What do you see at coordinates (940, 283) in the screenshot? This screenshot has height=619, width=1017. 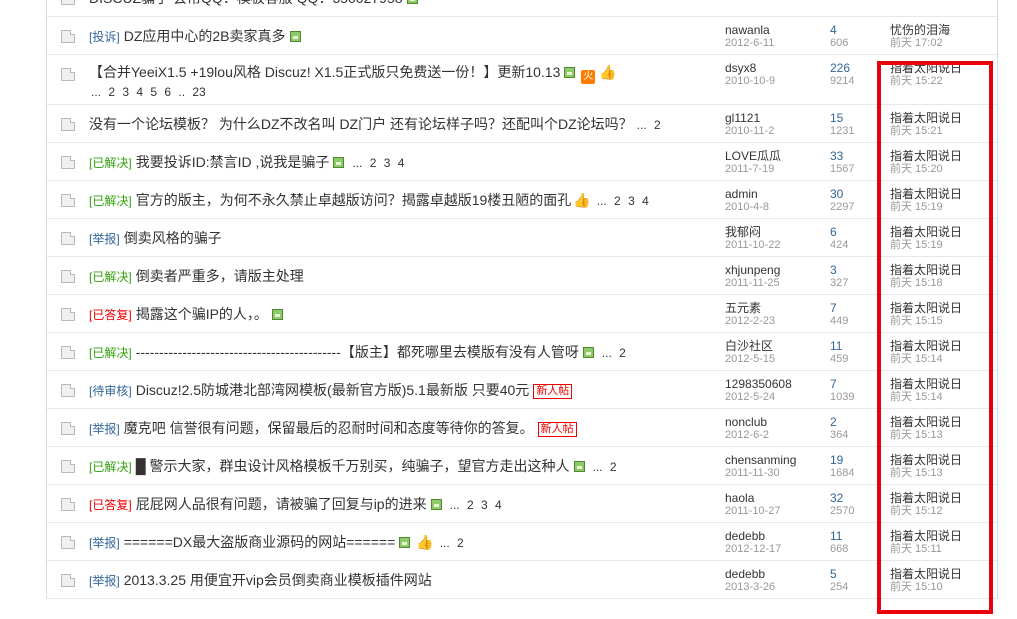 I see `last-post-time: 前天 15:18` at bounding box center [940, 283].